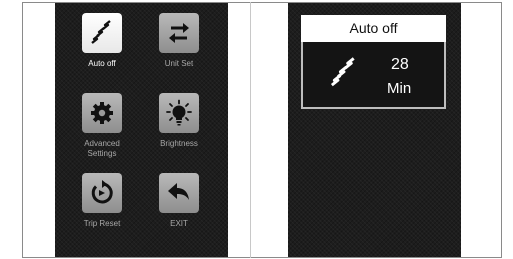 This screenshot has width=513, height=259. What do you see at coordinates (102, 63) in the screenshot?
I see `menu-label-auto-off: Auto off` at bounding box center [102, 63].